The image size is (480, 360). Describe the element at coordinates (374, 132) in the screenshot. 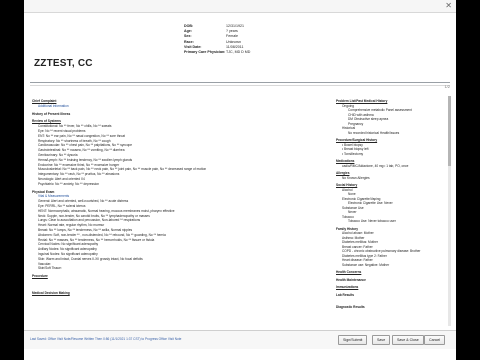

I see `note-line: No recorded historical Health/Issues` at that location.